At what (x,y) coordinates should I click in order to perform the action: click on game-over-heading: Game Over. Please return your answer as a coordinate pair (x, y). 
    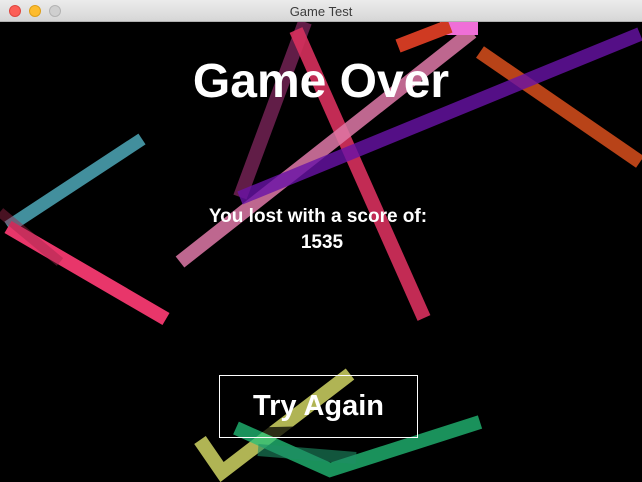
    Looking at the image, I should click on (321, 81).